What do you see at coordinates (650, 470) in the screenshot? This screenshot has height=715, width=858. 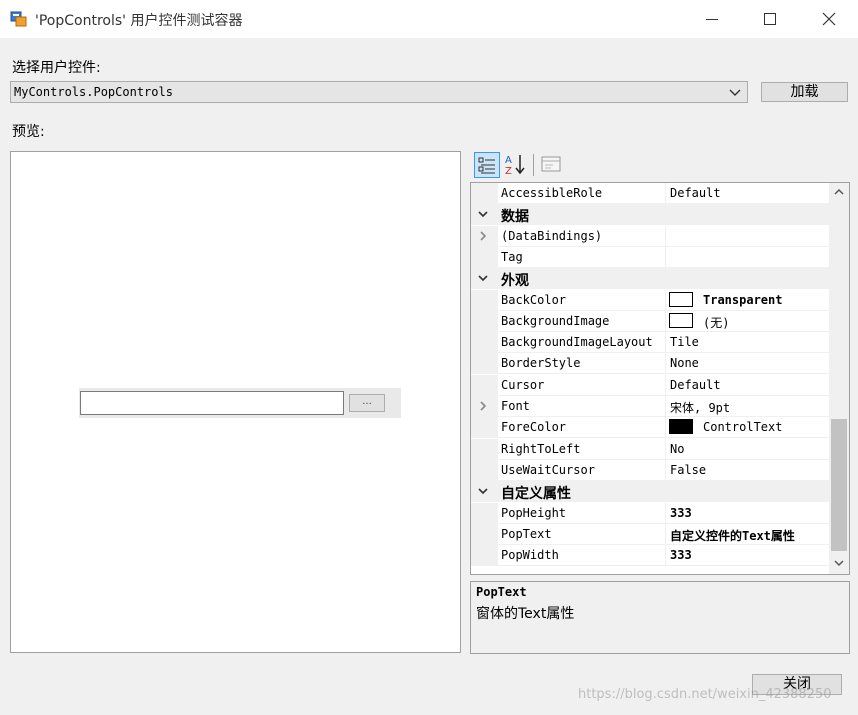 I see `property-row: UseWaitCursor False` at bounding box center [650, 470].